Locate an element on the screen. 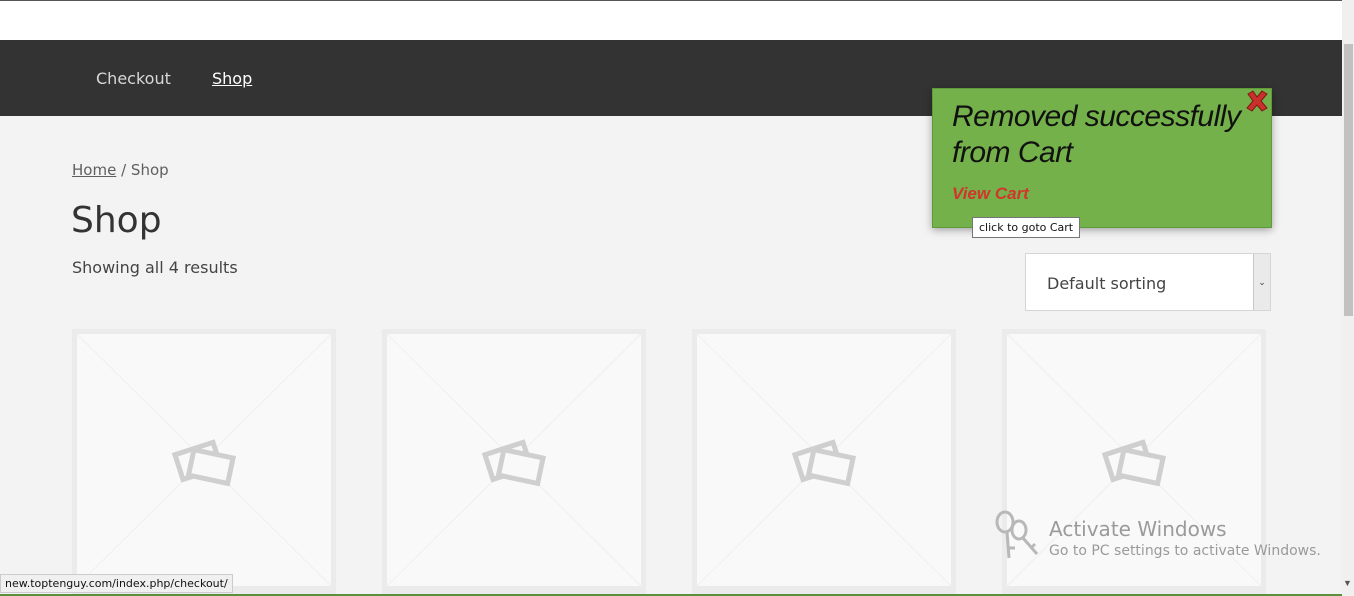 Image resolution: width=1354 pixels, height=596 pixels. key-icon is located at coordinates (1017, 534).